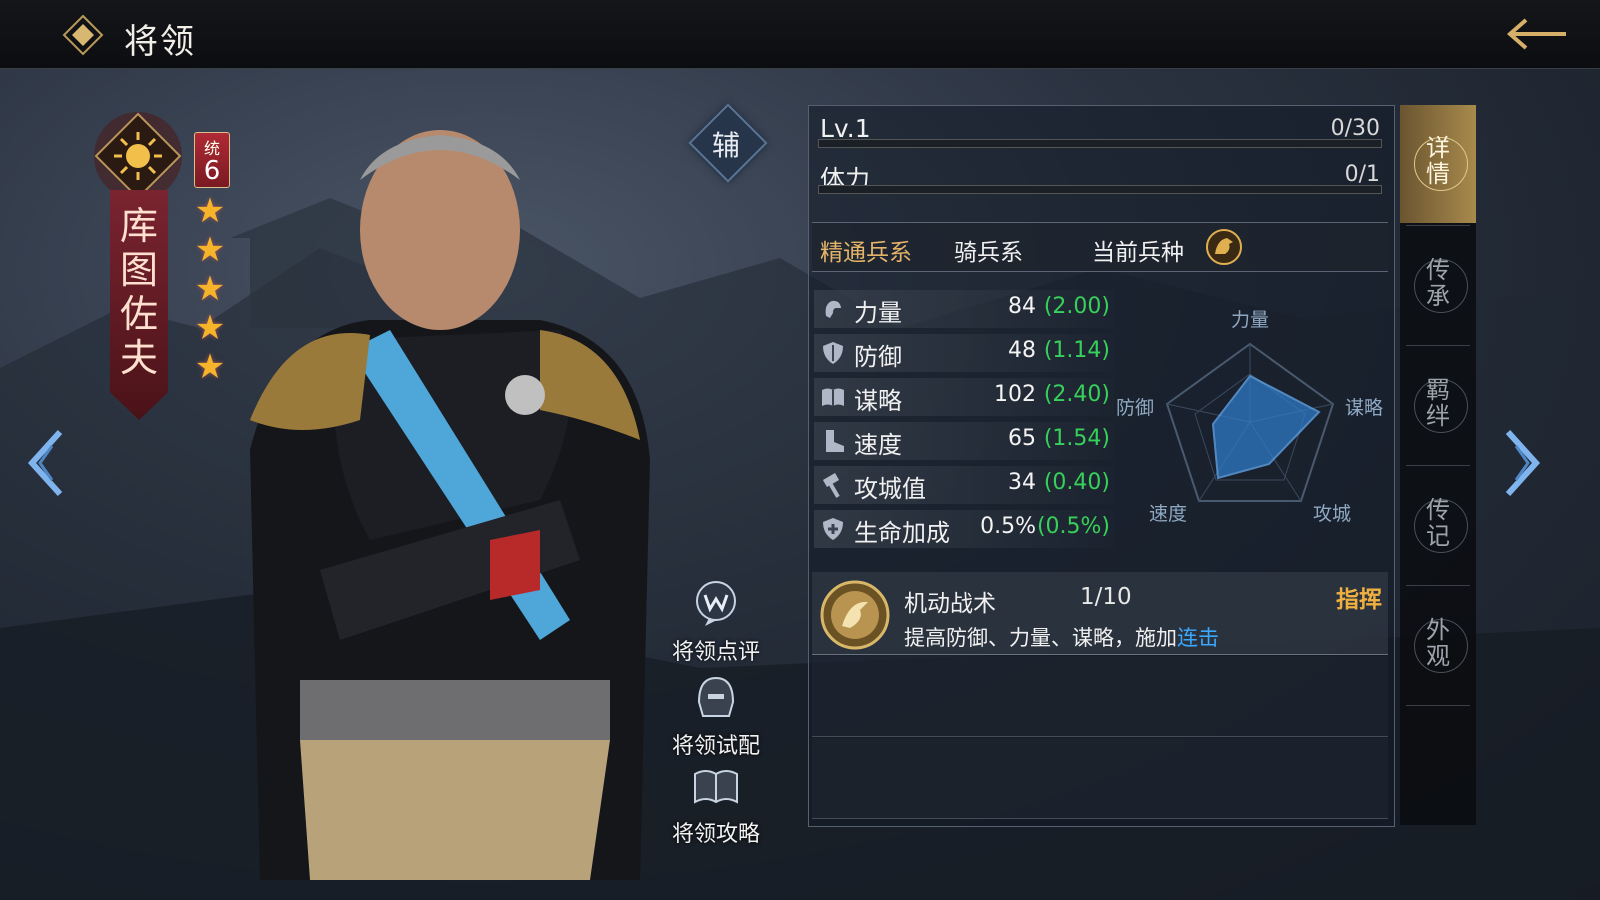 This screenshot has height=900, width=1600. Describe the element at coordinates (1359, 600) in the screenshot. I see `skill-type-badge: 指挥` at that location.